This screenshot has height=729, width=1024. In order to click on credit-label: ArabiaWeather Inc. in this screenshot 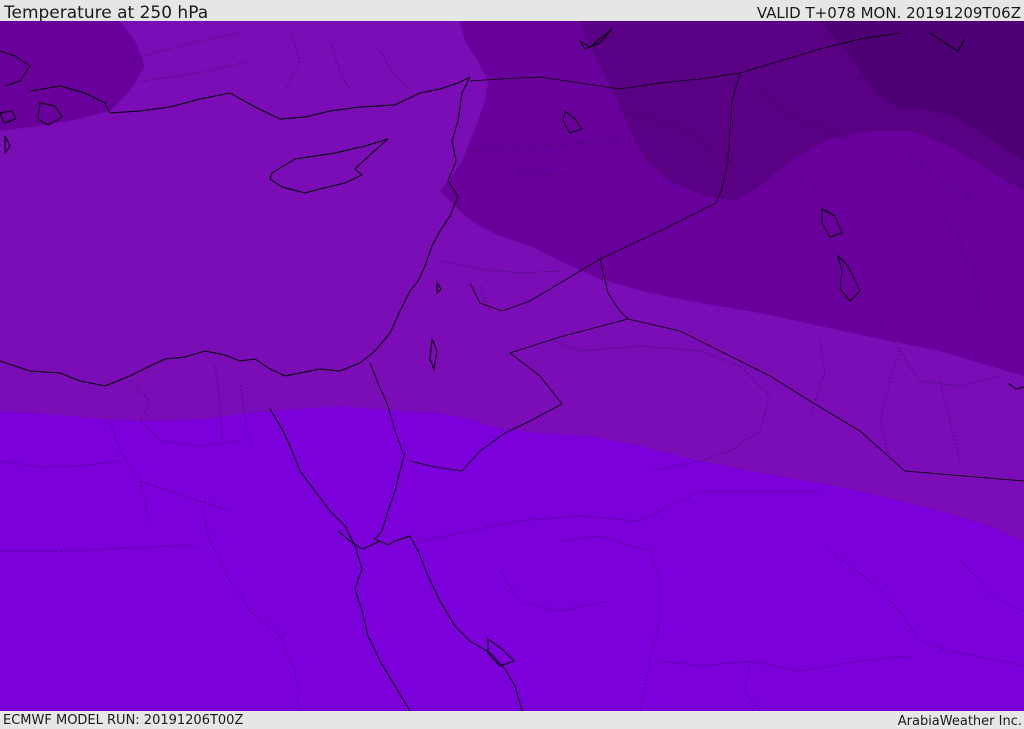, I will do `click(959, 721)`.